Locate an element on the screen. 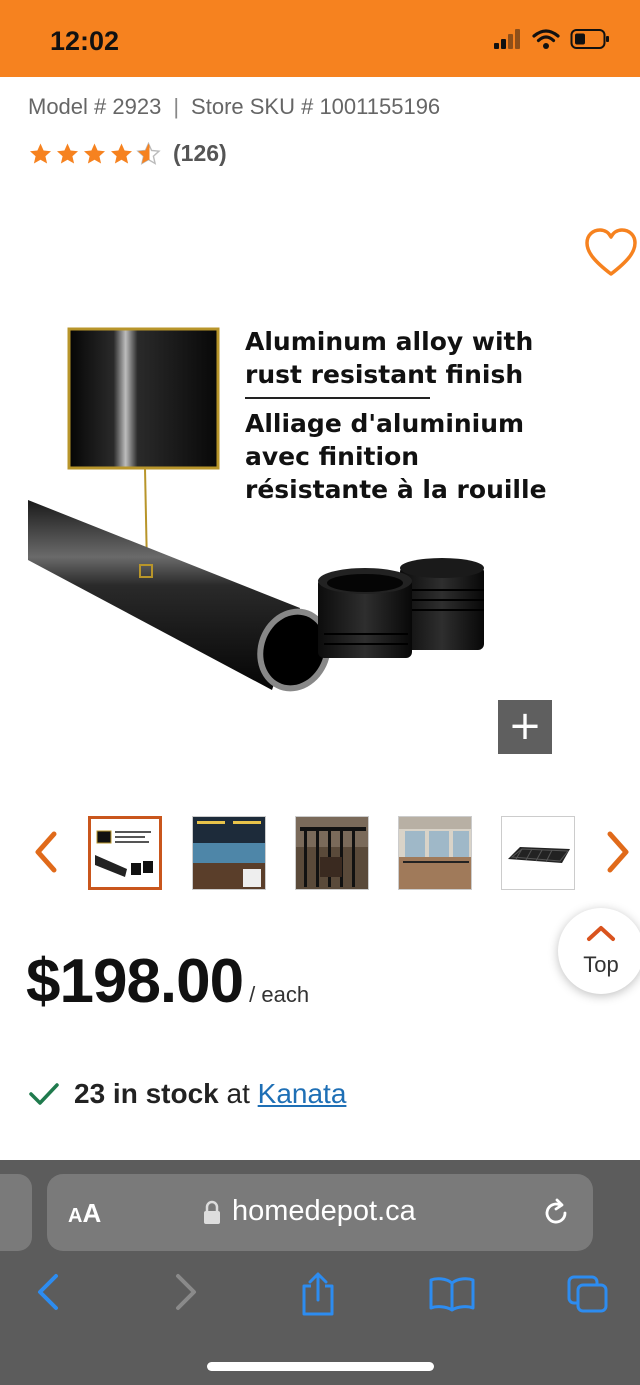  zoom-button: + is located at coordinates (525, 727).